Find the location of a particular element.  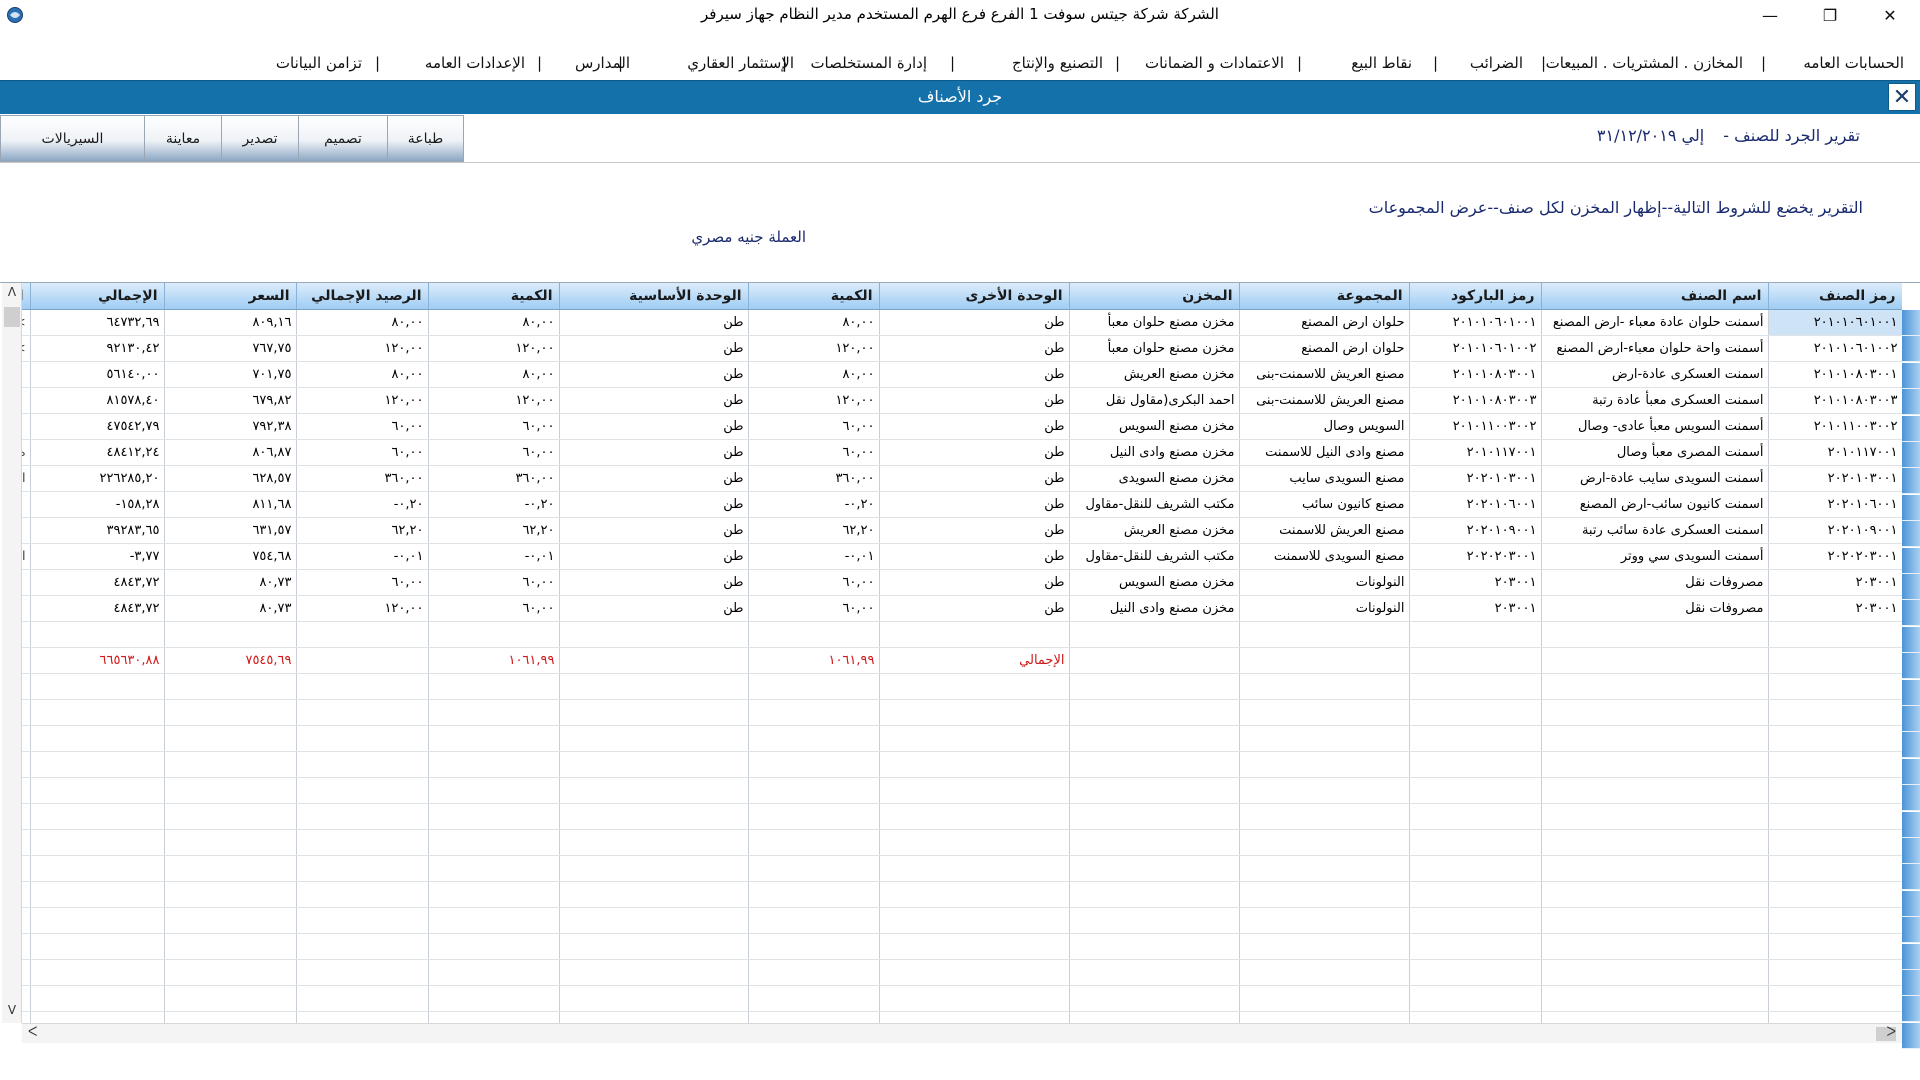

table-cell: ٨٠,٧٣ is located at coordinates (230, 608).